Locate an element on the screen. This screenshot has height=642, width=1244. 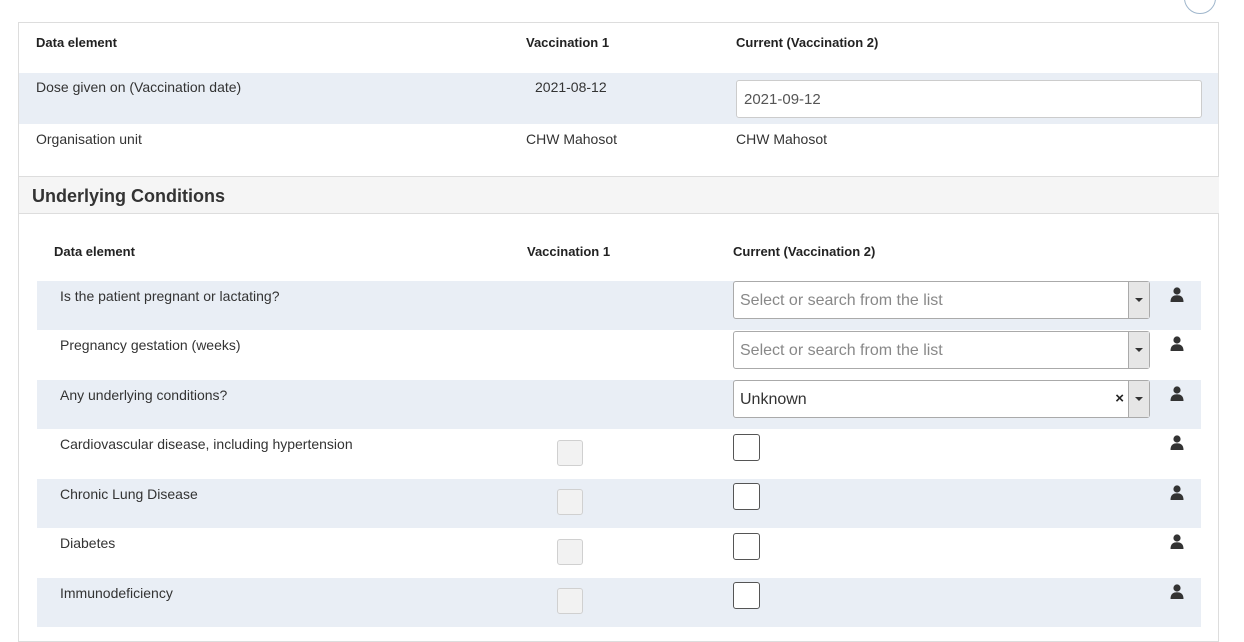
org-unit-label: Organisation unit is located at coordinates (89, 139).